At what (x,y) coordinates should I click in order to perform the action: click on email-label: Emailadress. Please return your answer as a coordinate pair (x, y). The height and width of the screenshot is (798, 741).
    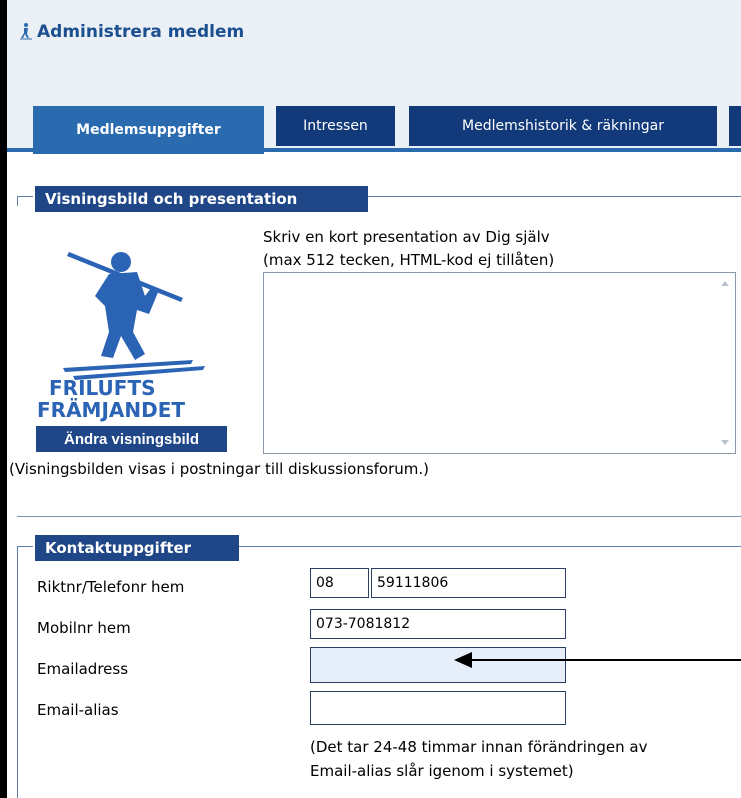
    Looking at the image, I should click on (83, 669).